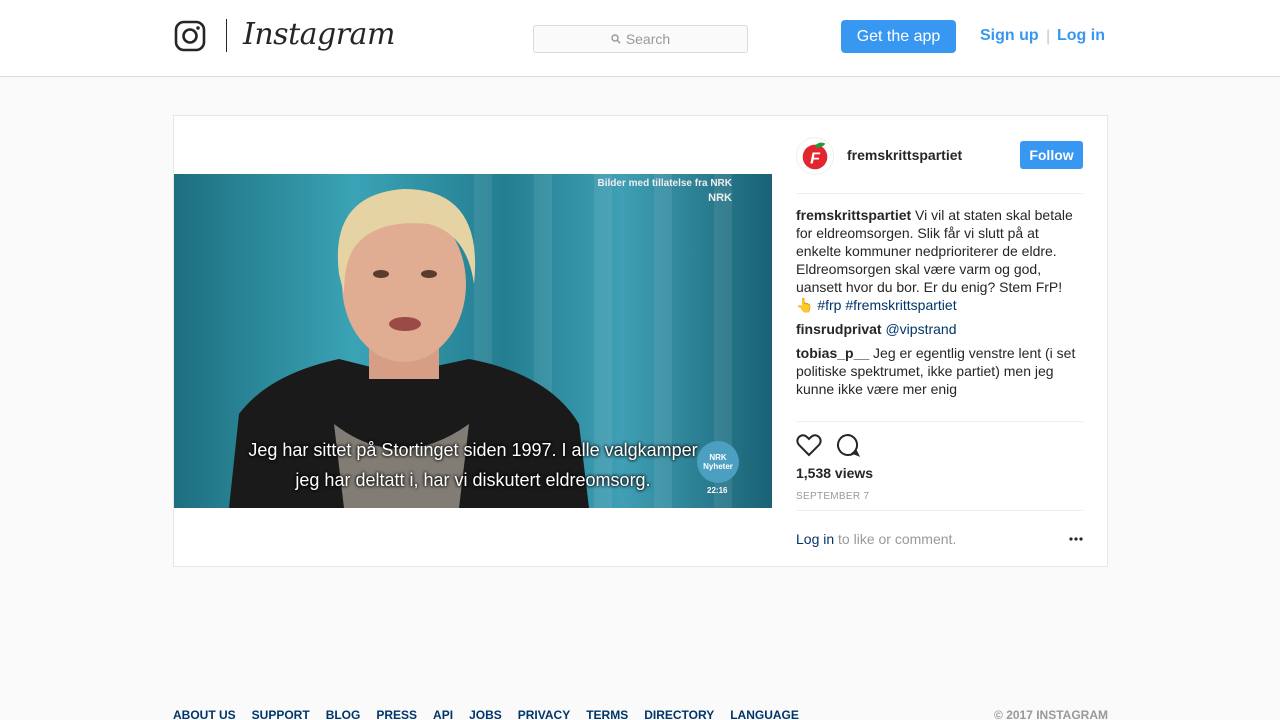  I want to click on comment-mention: @vipstrand, so click(920, 329).